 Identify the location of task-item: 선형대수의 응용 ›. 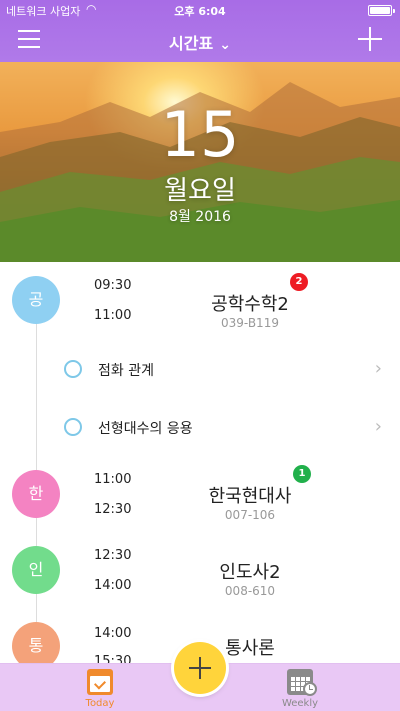
(200, 427).